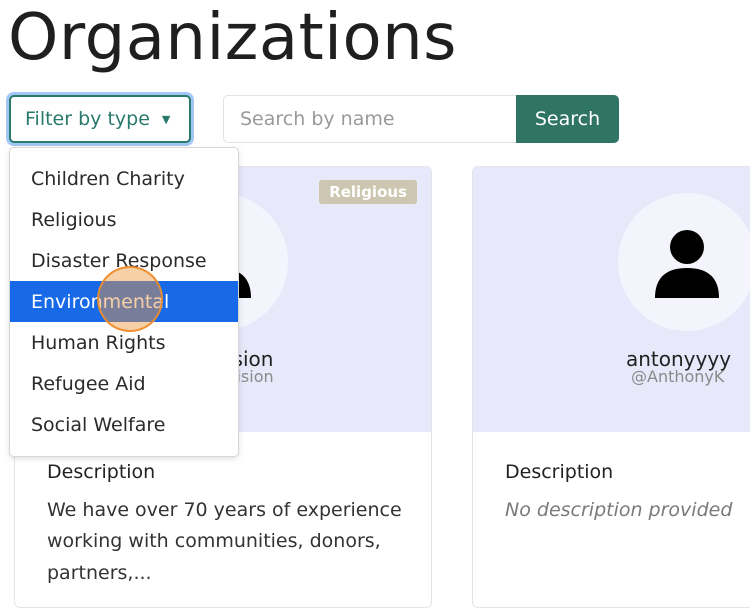 This screenshot has width=750, height=608. I want to click on type-badge: Religious, so click(368, 192).